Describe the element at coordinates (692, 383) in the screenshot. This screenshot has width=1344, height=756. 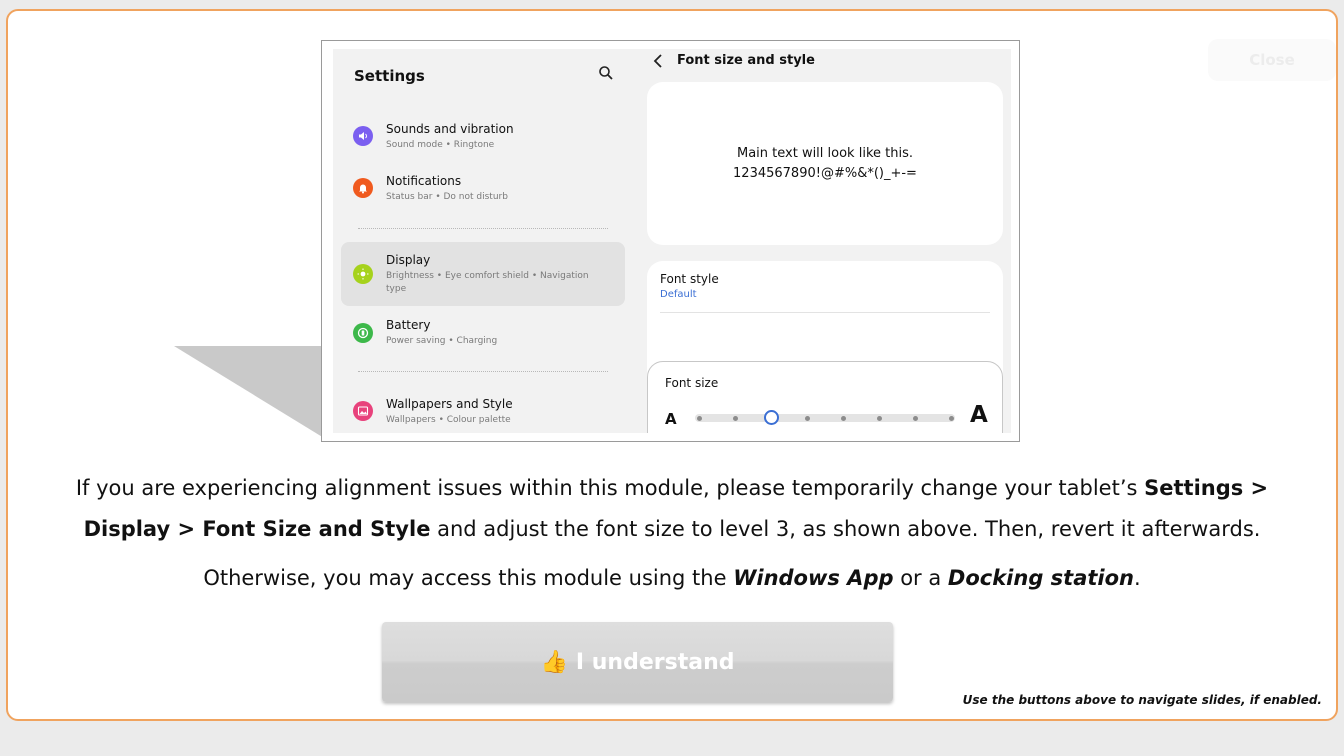
I see `font-size-label: Font size` at that location.